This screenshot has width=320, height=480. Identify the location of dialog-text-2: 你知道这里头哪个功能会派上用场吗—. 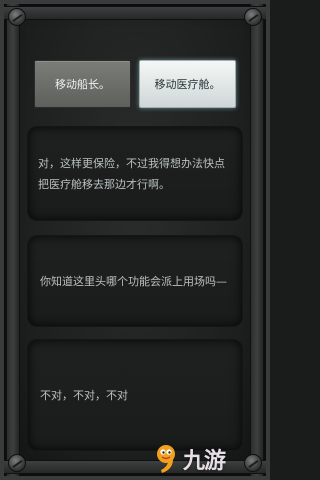
(133, 281).